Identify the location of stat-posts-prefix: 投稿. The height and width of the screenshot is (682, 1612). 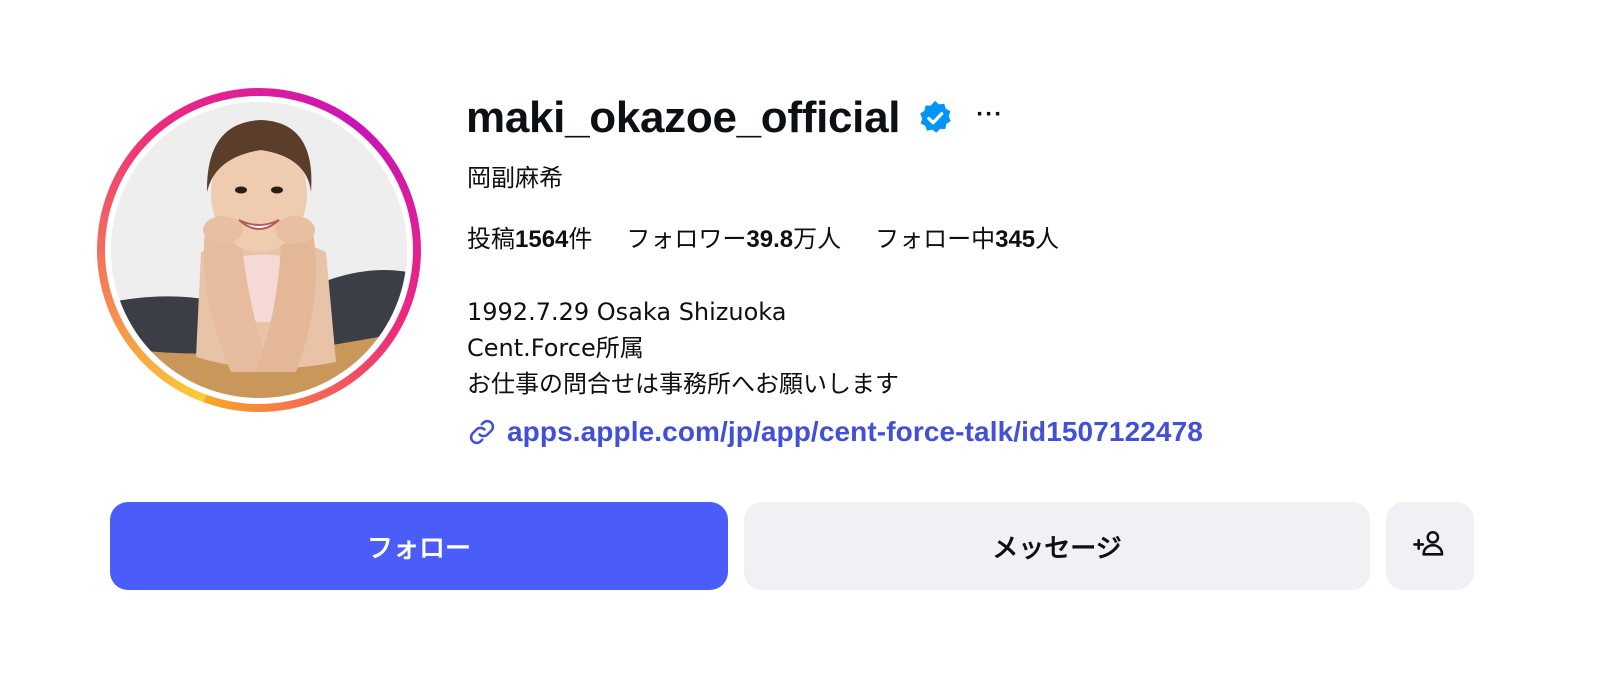
(491, 239).